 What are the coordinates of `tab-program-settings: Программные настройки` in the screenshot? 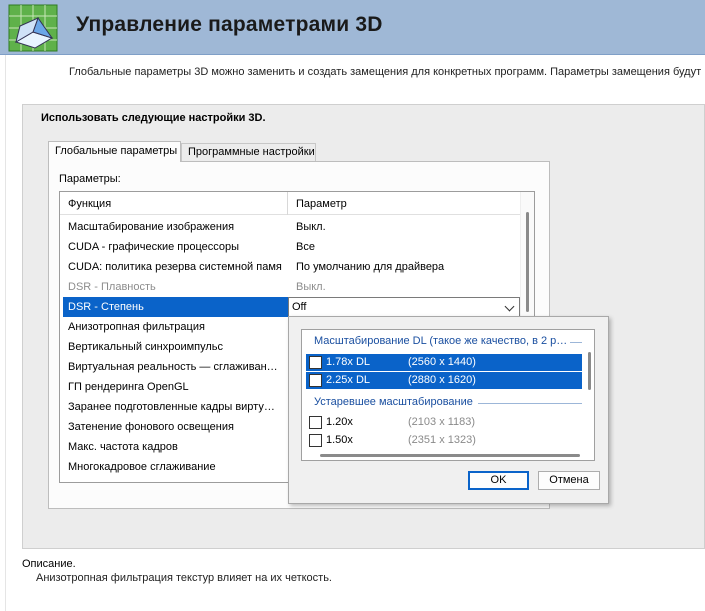 It's located at (248, 152).